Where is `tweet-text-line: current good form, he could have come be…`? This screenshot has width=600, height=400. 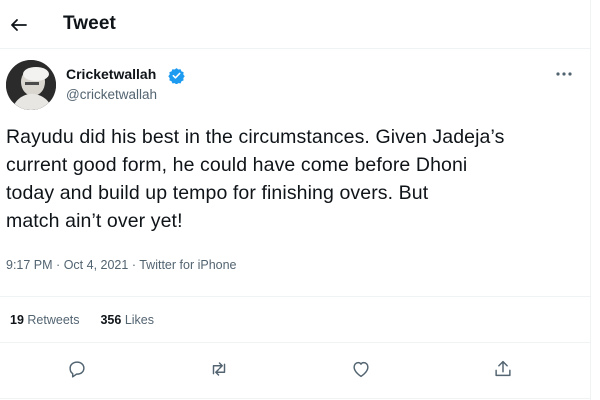
tweet-text-line: current good form, he could have come be… is located at coordinates (237, 165).